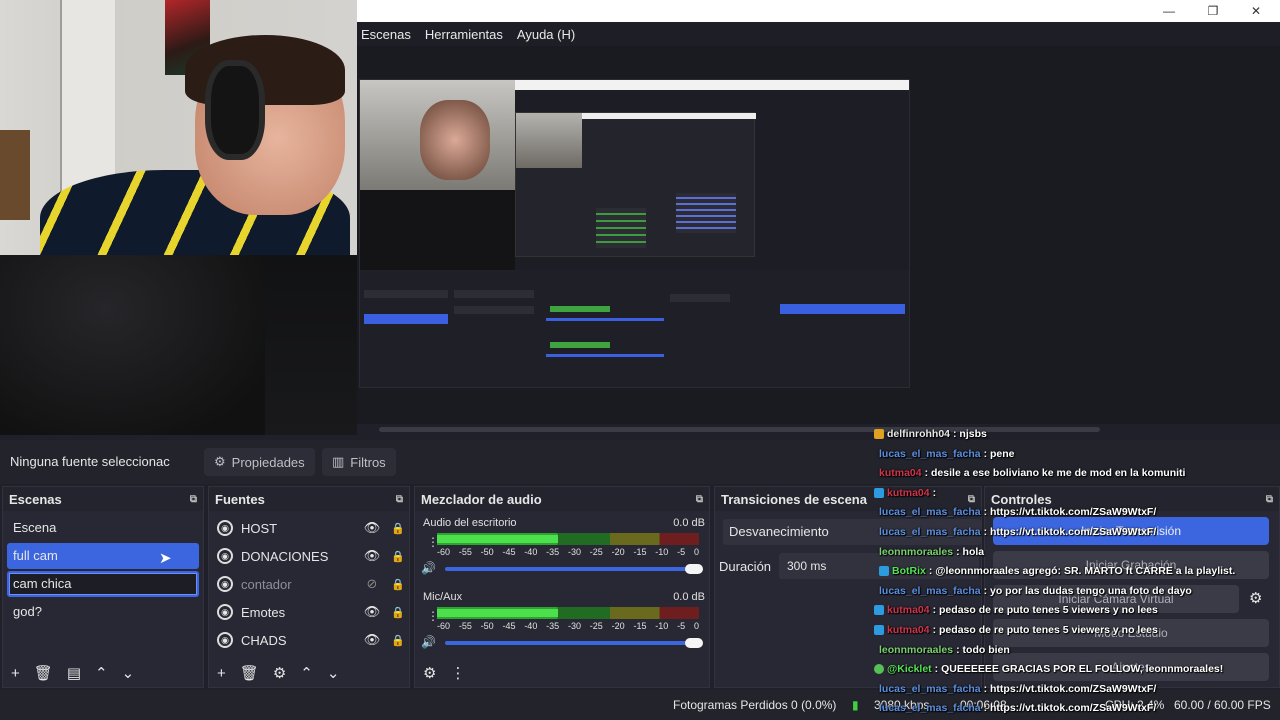 This screenshot has width=1280, height=720. Describe the element at coordinates (259, 462) in the screenshot. I see `properties-button: ⚙ Propiedades` at that location.